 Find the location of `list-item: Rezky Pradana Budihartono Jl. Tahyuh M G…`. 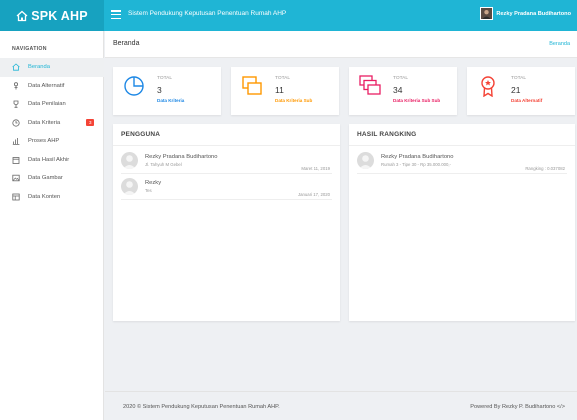

list-item: Rezky Pradana Budihartono Jl. Tahyuh M G… is located at coordinates (226, 162).